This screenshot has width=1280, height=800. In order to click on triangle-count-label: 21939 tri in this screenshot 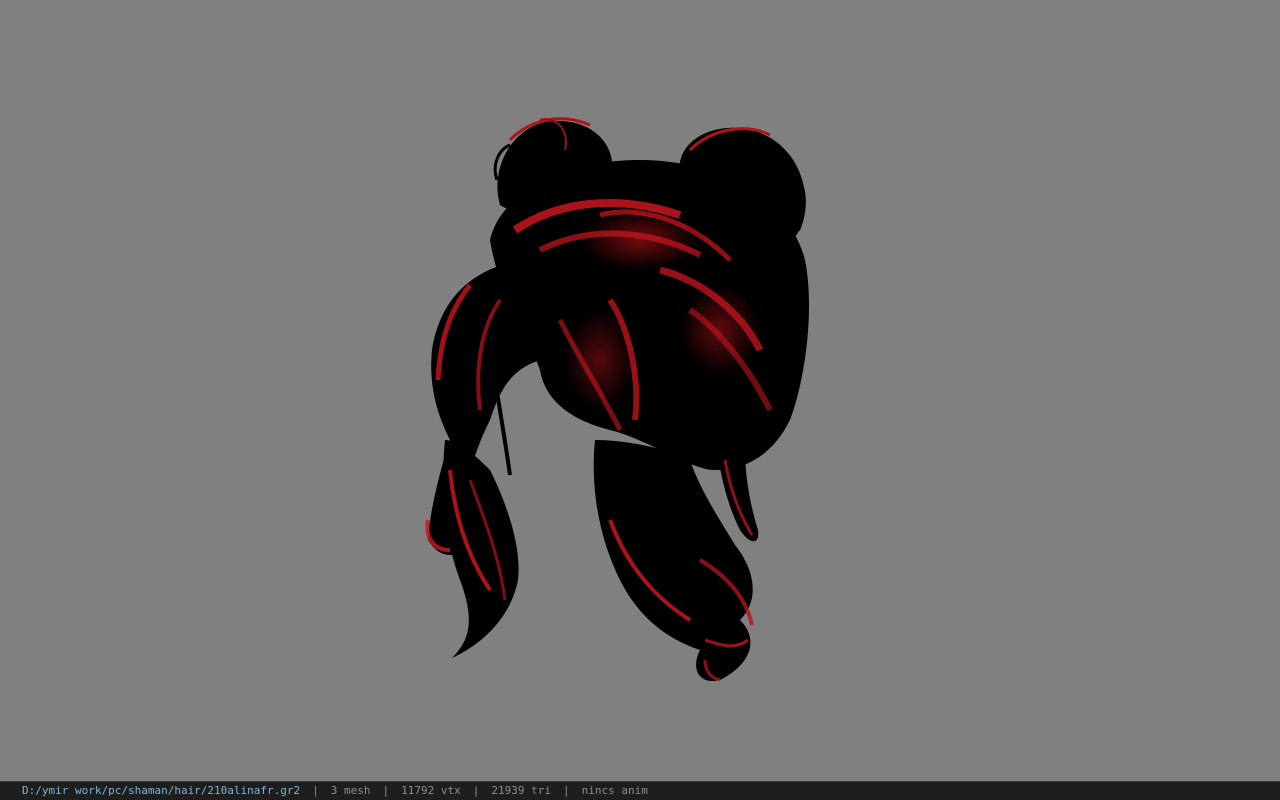, I will do `click(521, 790)`.